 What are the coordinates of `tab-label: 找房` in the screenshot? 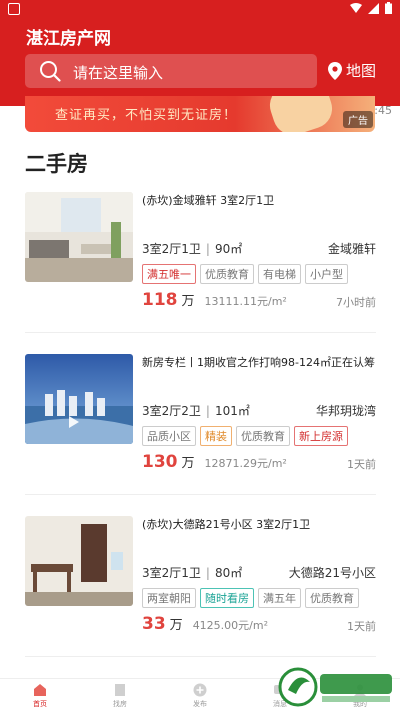 It's located at (120, 704).